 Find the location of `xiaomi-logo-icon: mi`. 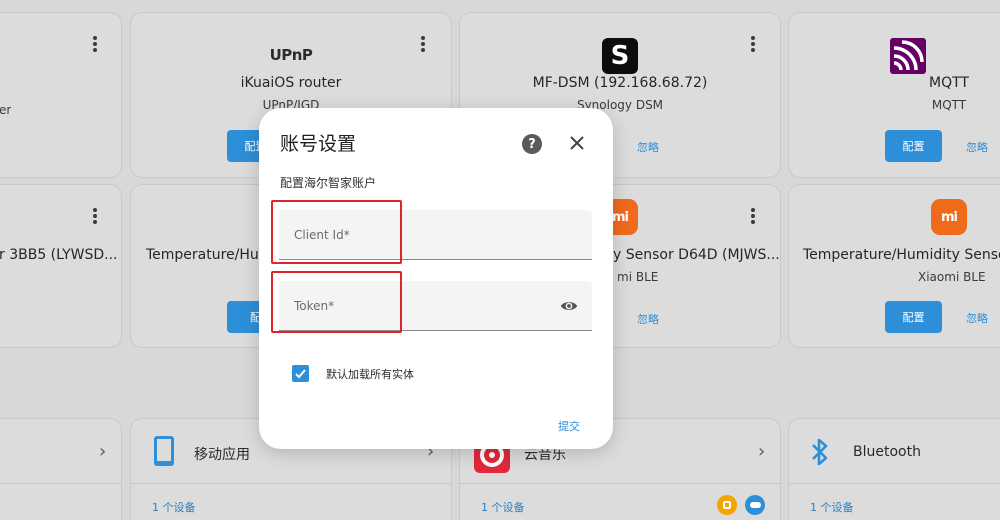

xiaomi-logo-icon: mi is located at coordinates (949, 217).